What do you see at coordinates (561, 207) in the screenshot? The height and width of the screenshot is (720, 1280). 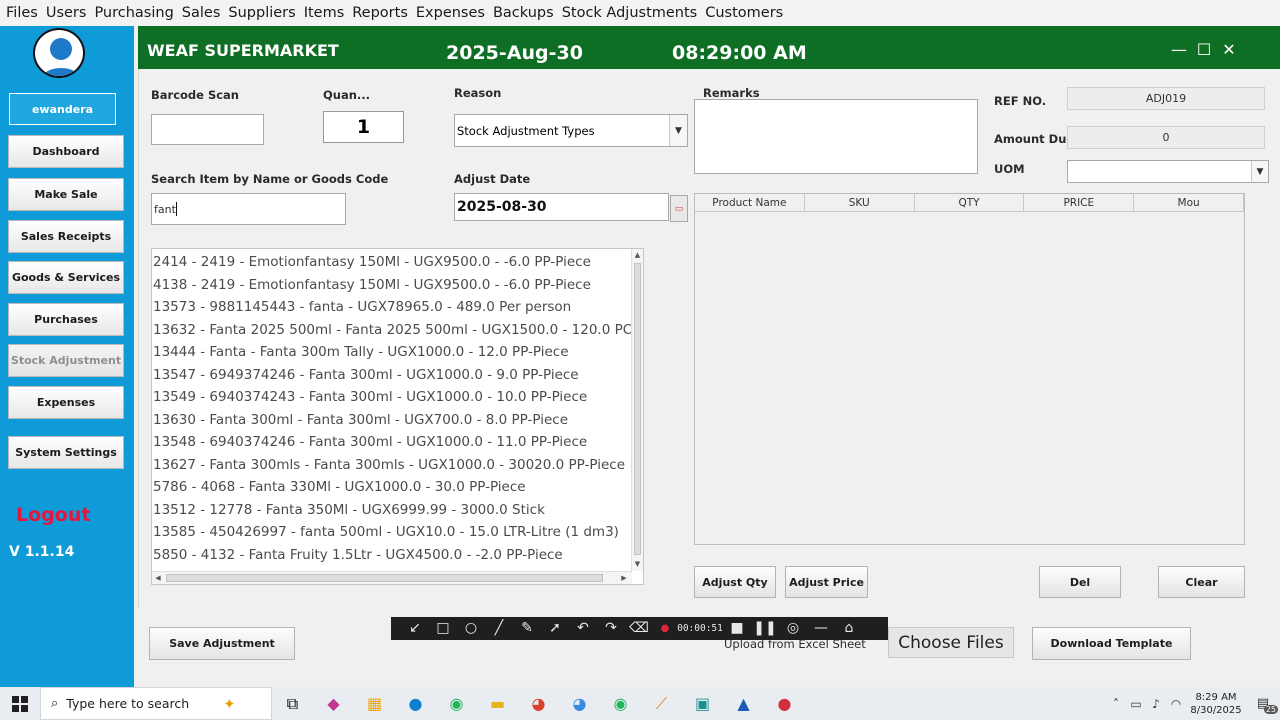 I see `adjust-date-input: 2025-08-30` at bounding box center [561, 207].